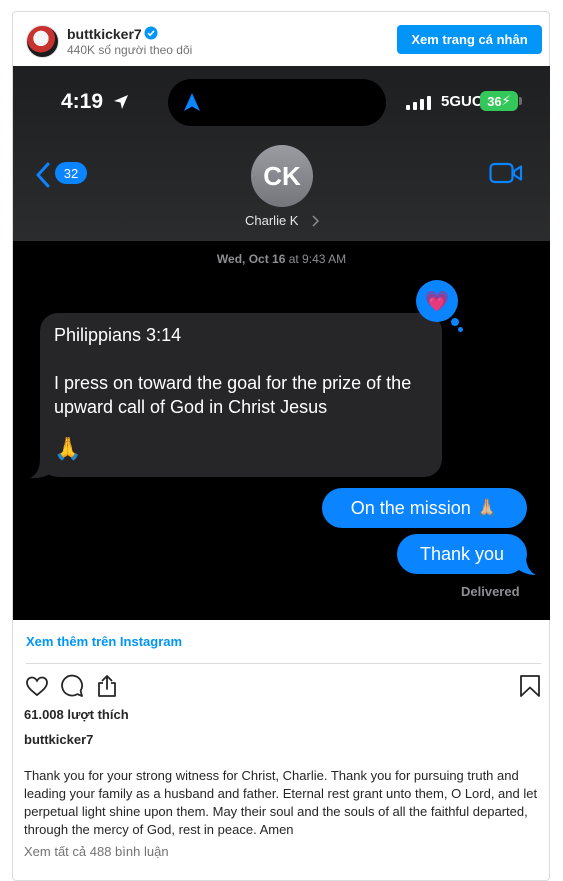 The width and height of the screenshot is (563, 881). What do you see at coordinates (68, 448) in the screenshot?
I see `praying-hands-emoji: 🙏` at bounding box center [68, 448].